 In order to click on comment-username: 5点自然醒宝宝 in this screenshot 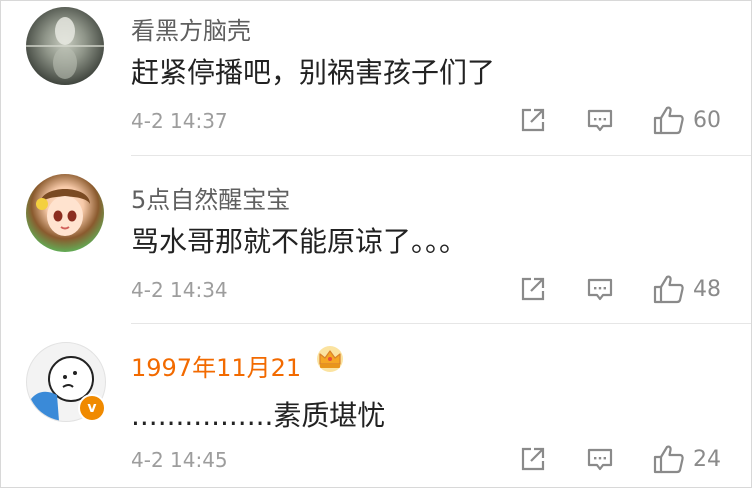, I will do `click(210, 197)`.